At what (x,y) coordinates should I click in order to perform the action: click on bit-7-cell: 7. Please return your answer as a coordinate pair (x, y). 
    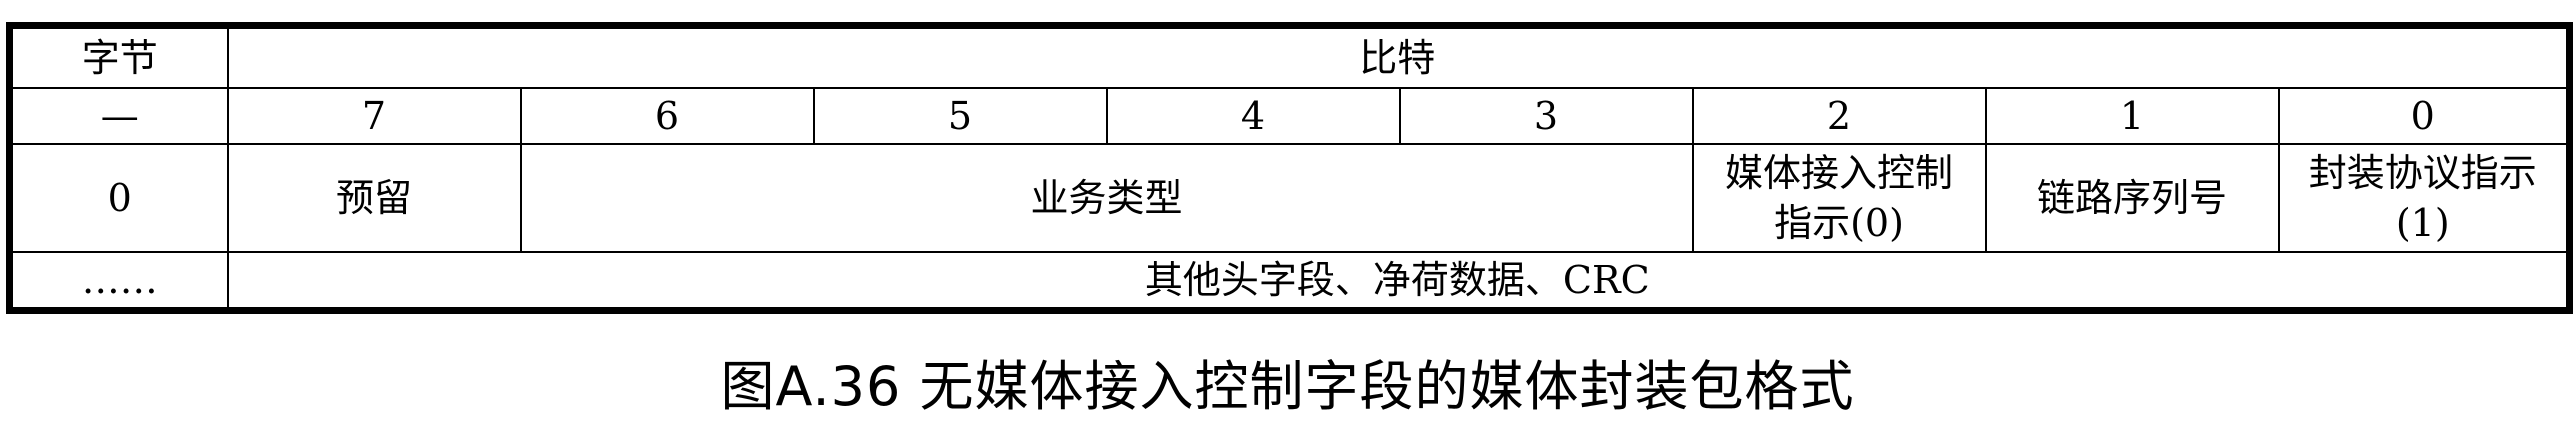
    Looking at the image, I should click on (374, 116).